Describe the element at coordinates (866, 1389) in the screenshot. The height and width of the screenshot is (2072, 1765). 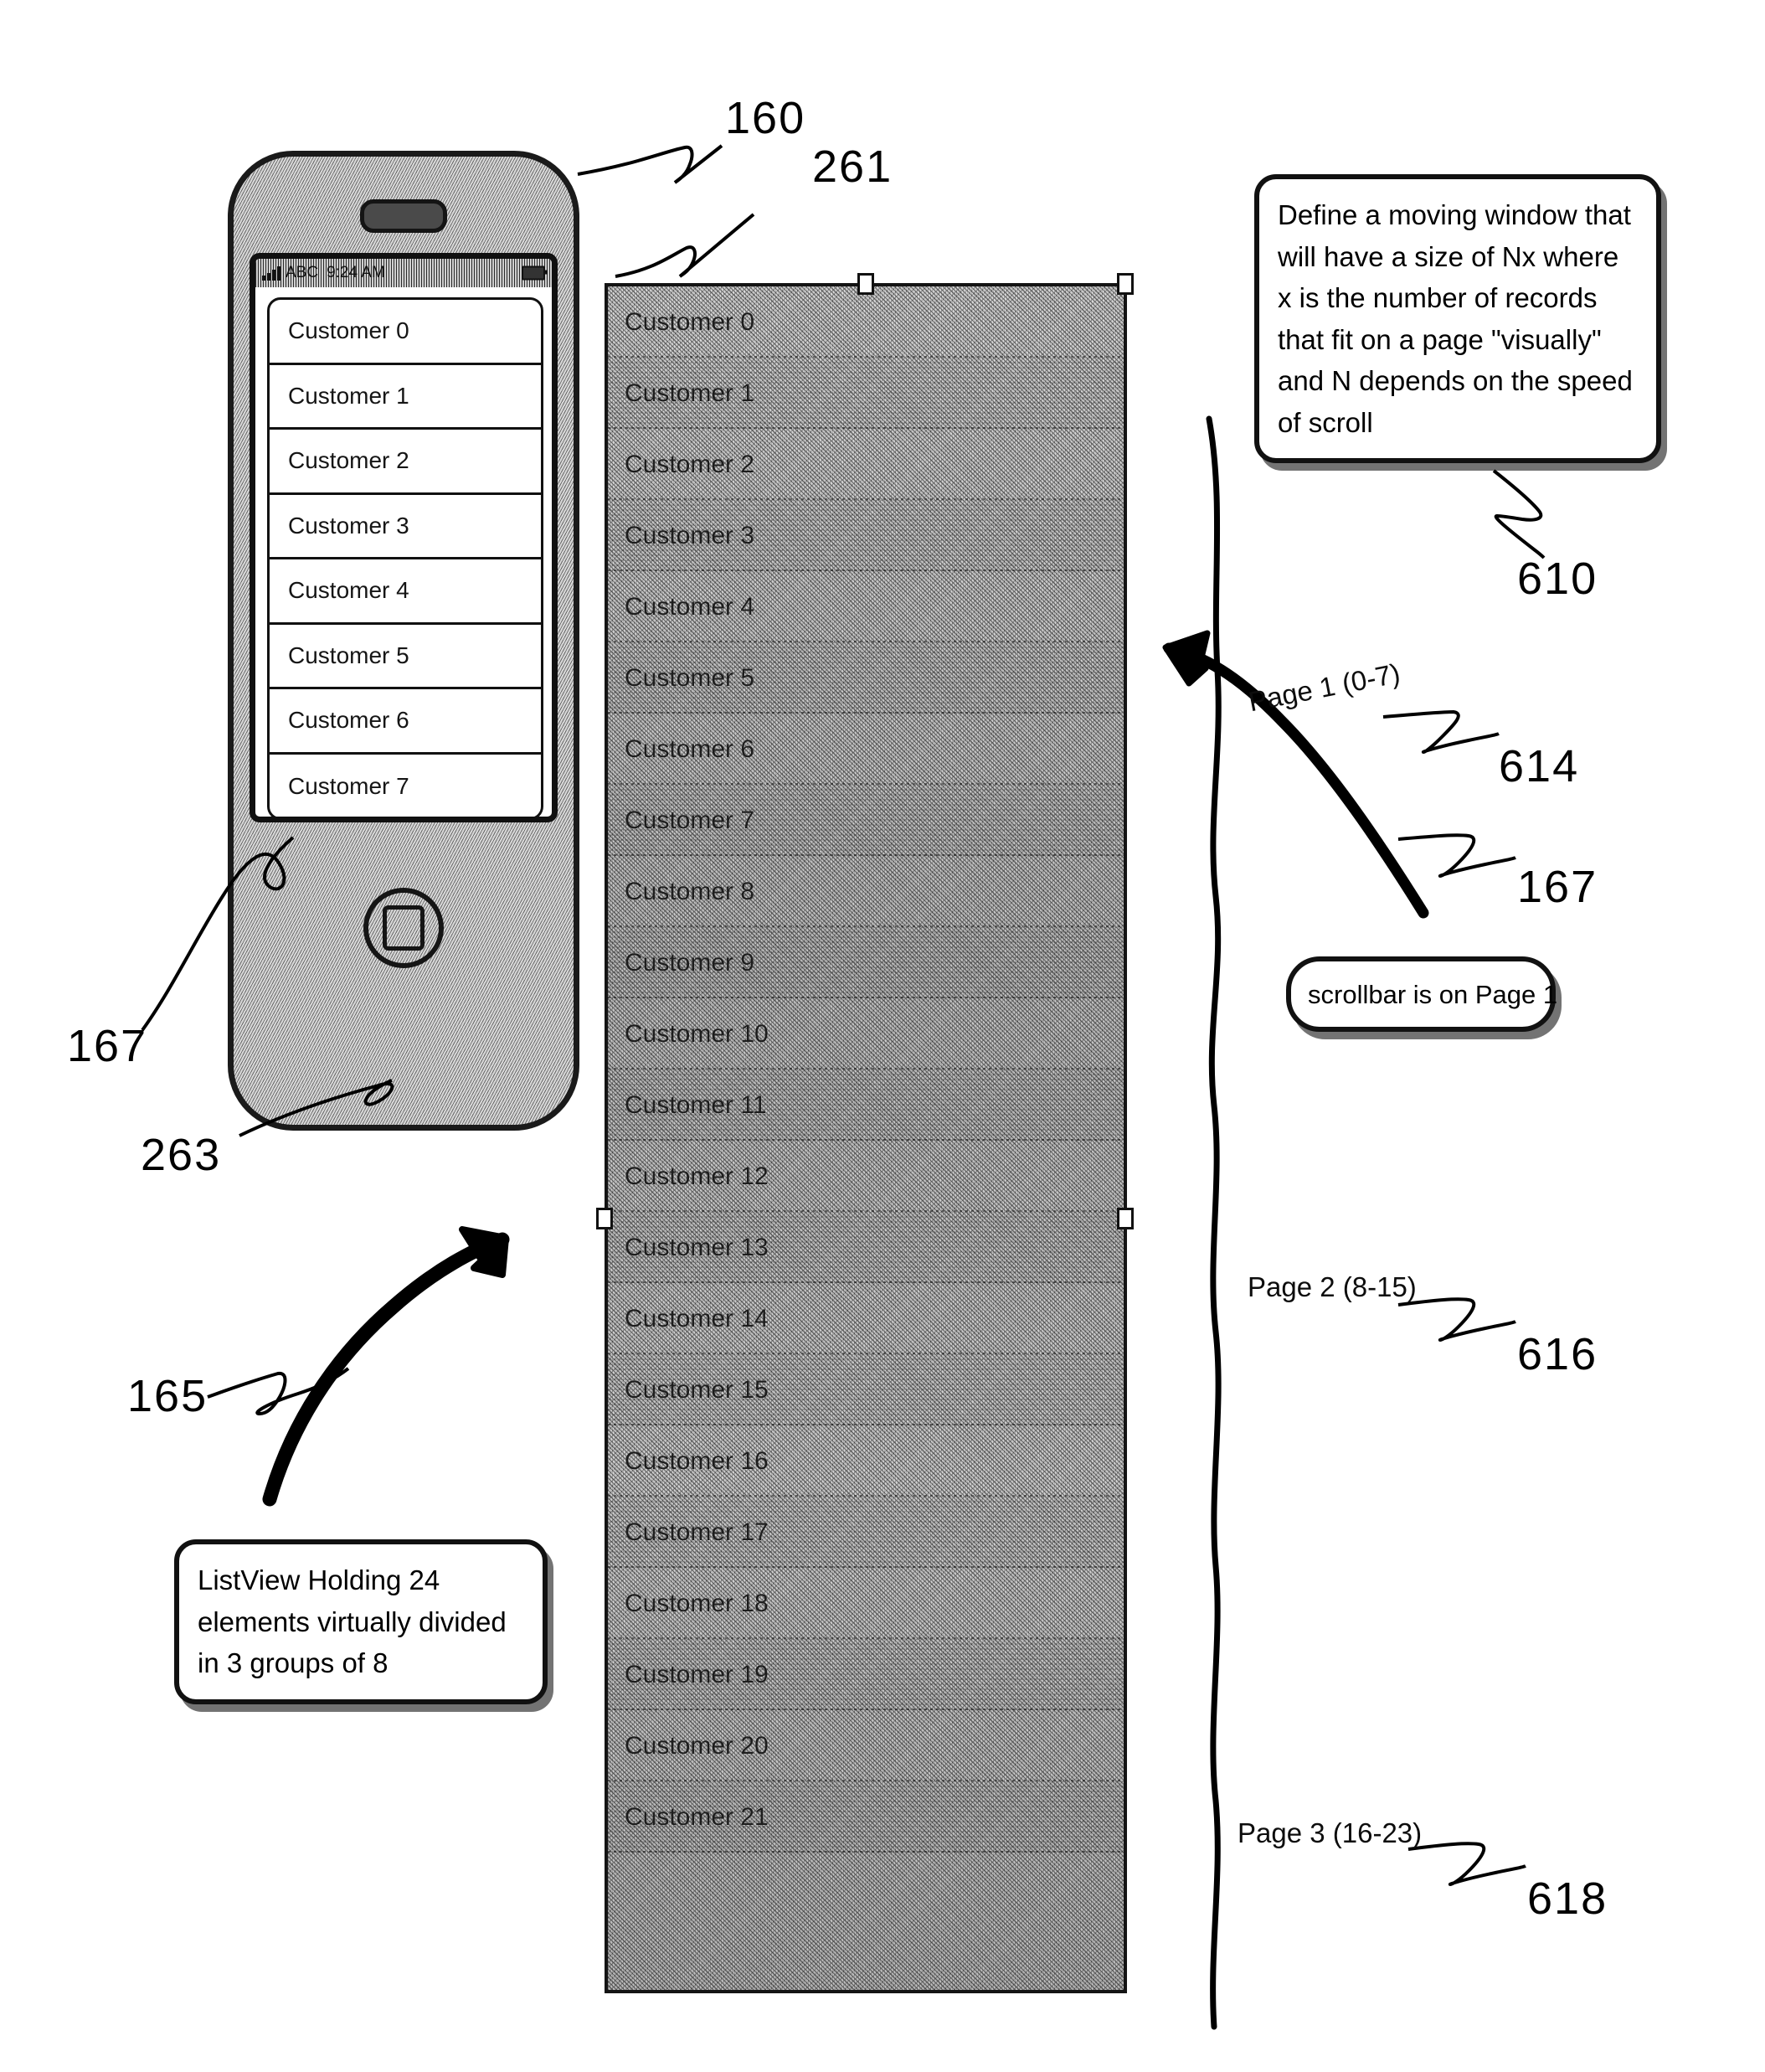
I see `table-row: Customer 15` at that location.